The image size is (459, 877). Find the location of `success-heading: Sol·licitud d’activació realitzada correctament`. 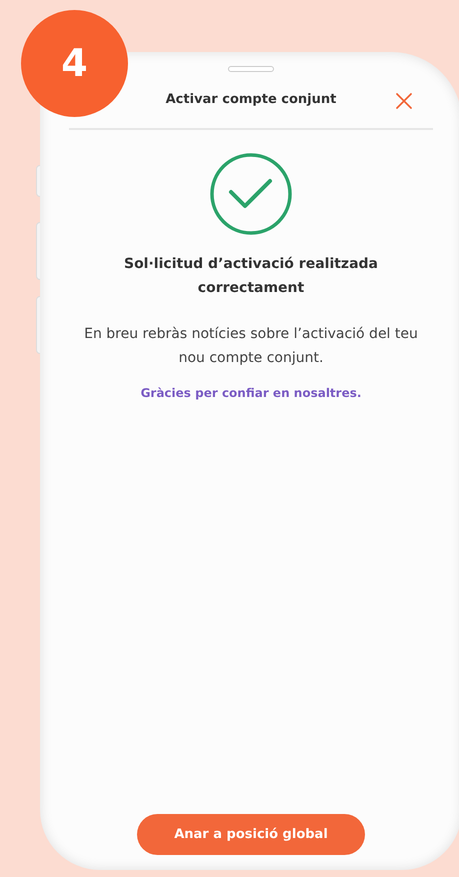

success-heading: Sol·licitud d’activació realitzada correctament is located at coordinates (250, 276).